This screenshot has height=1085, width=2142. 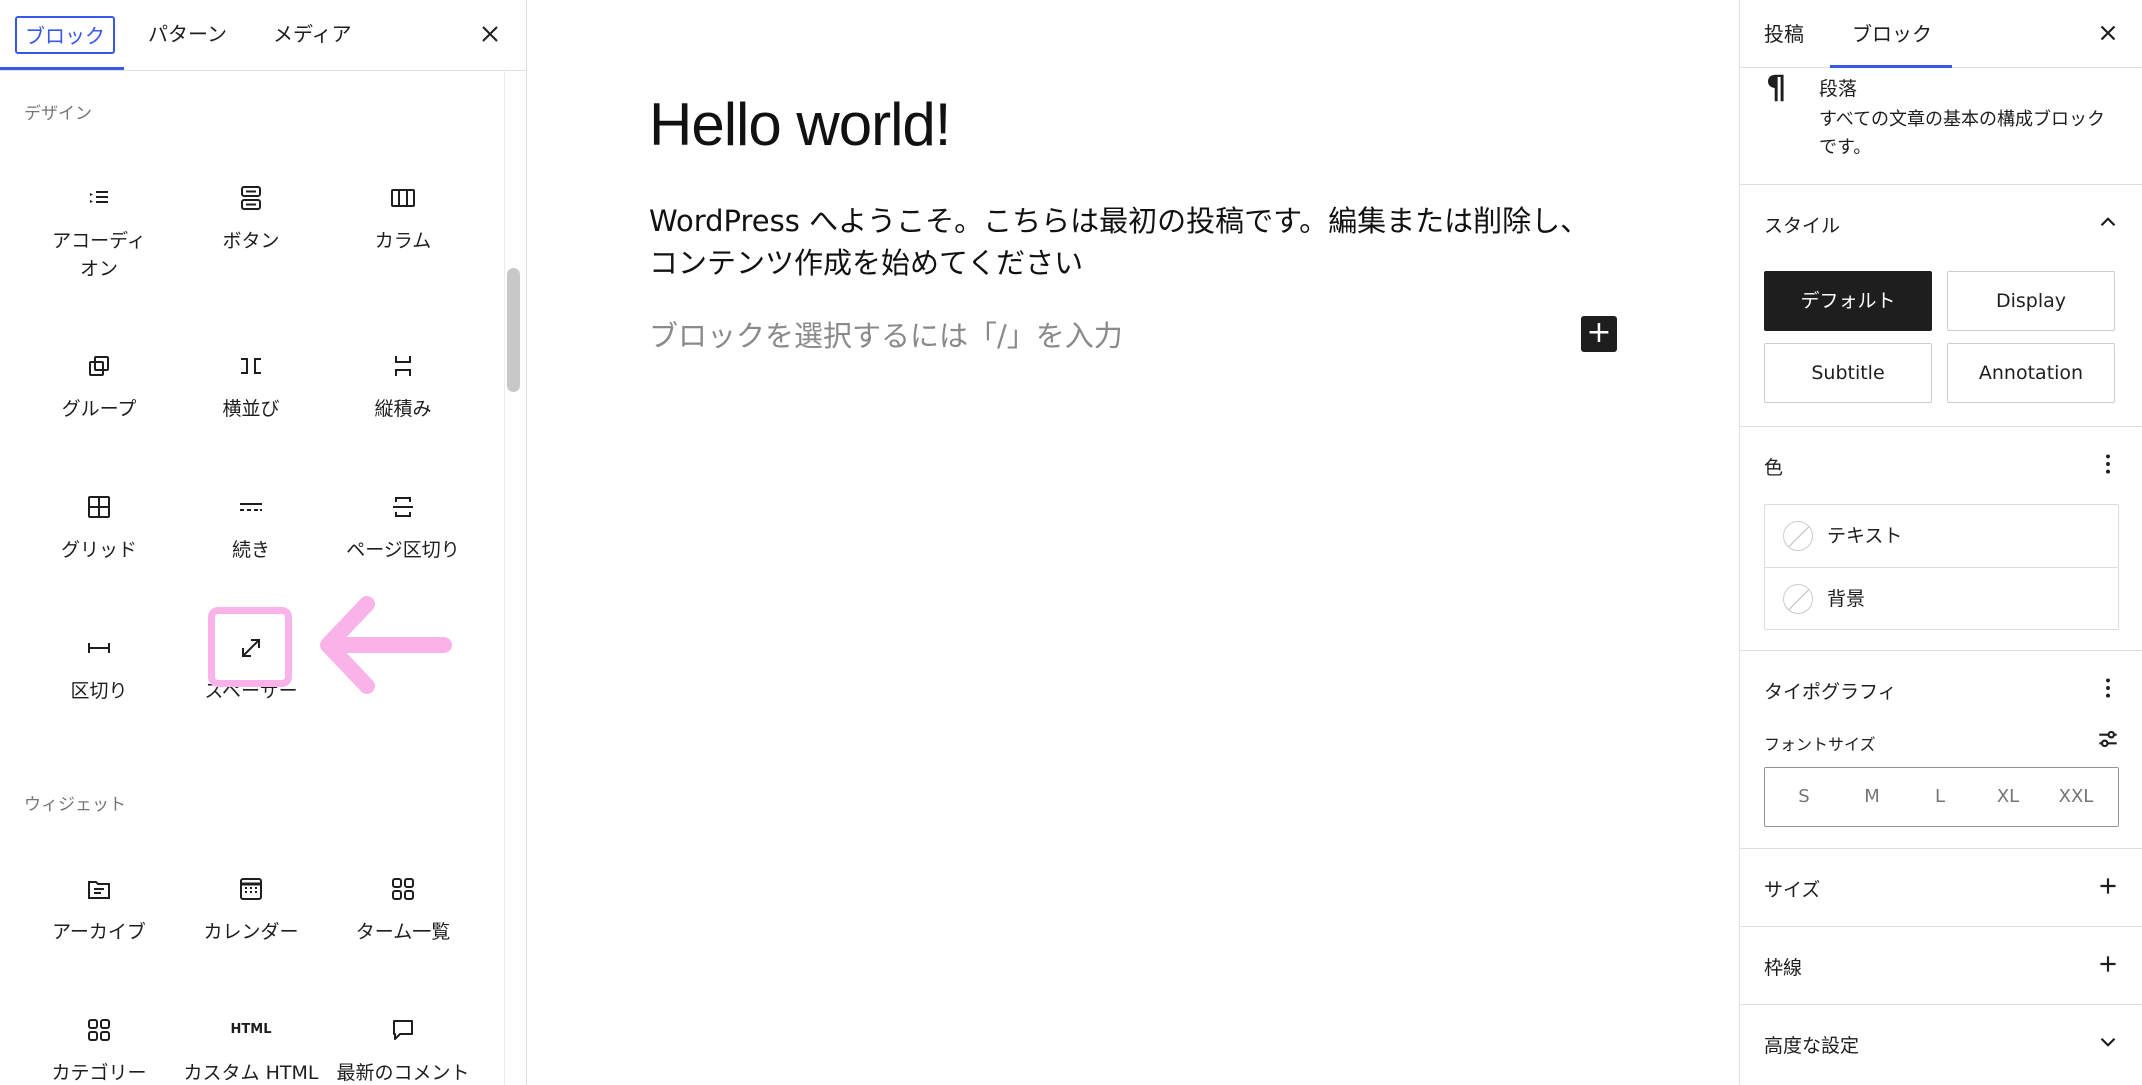 What do you see at coordinates (403, 550) in the screenshot?
I see `block-label: ページ区切り` at bounding box center [403, 550].